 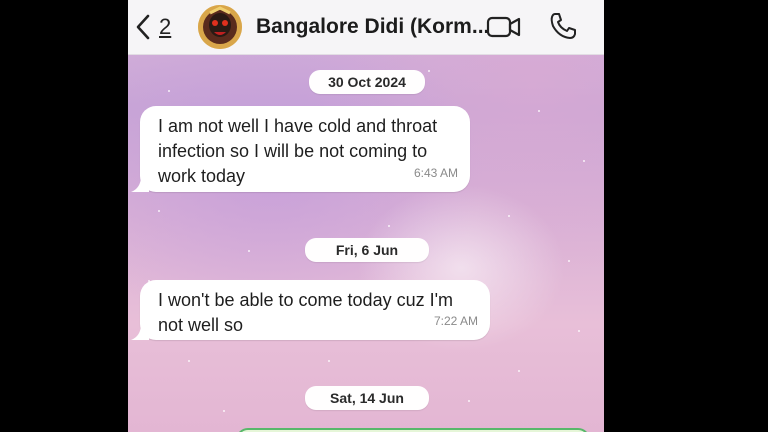 What do you see at coordinates (413, 430) in the screenshot?
I see `outgoing-message-bubble` at bounding box center [413, 430].